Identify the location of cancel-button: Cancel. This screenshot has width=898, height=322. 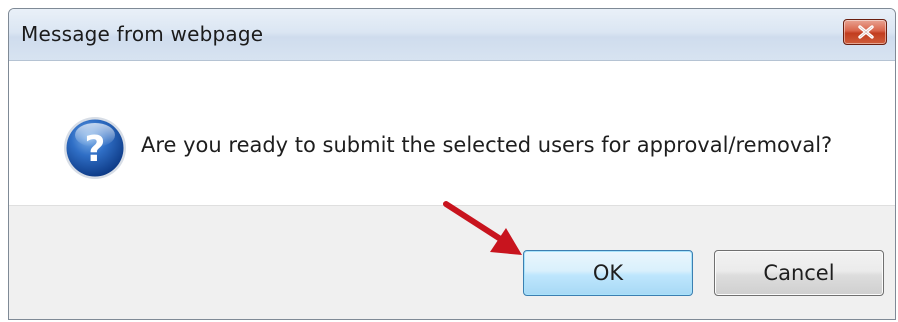
(799, 273).